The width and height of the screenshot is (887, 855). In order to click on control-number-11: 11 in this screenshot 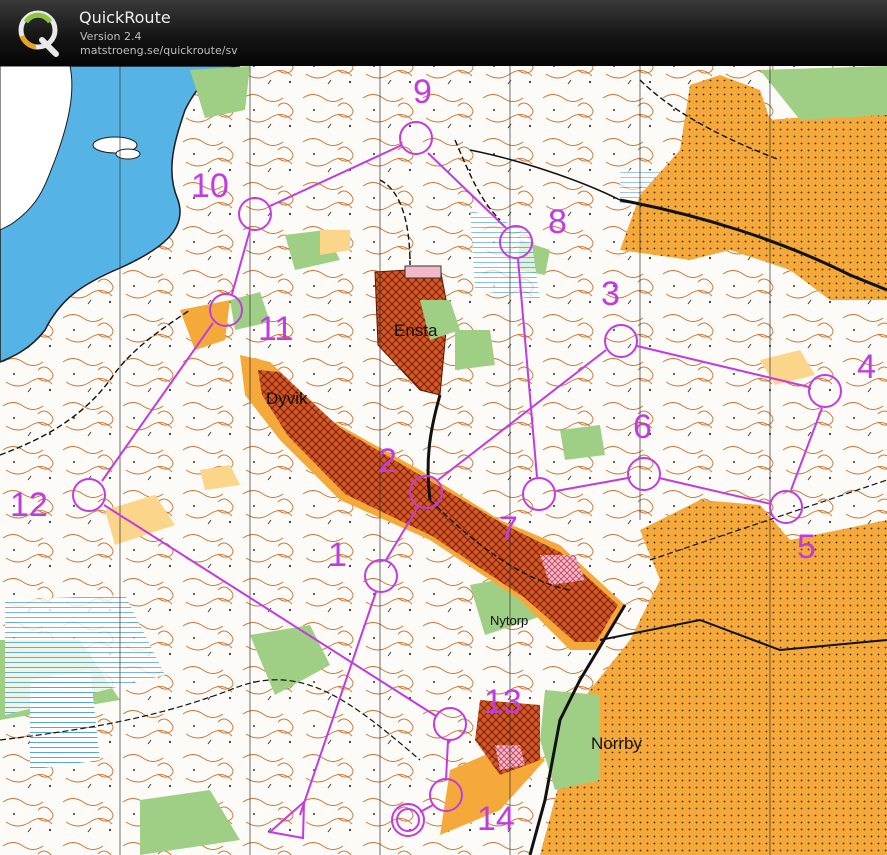, I will do `click(275, 329)`.